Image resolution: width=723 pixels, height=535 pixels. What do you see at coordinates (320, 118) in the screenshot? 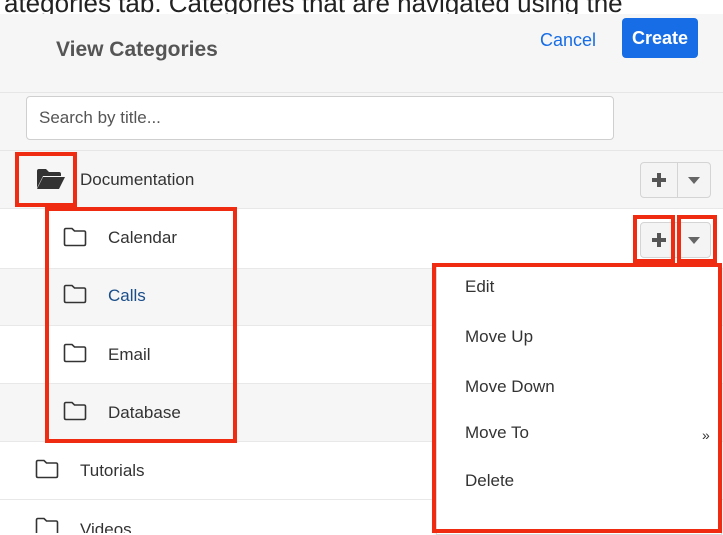
I see `search-input` at bounding box center [320, 118].